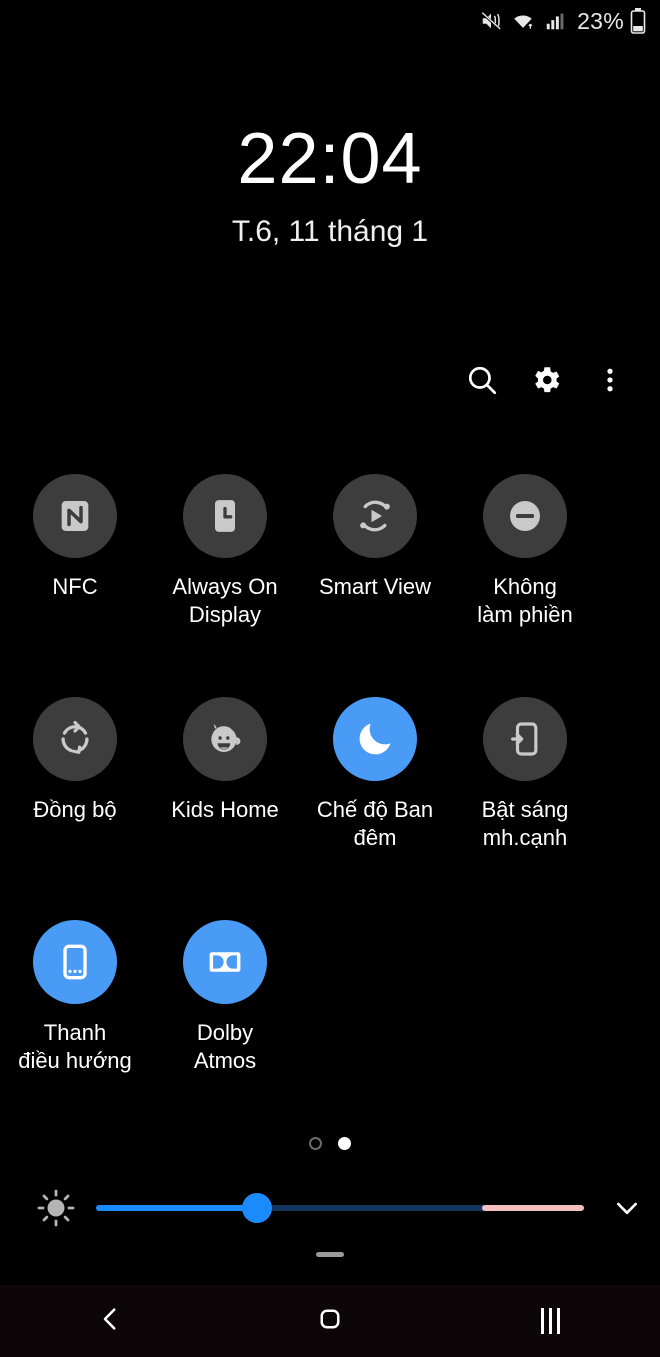 This screenshot has width=660, height=1357. I want to click on tile-label: Thanh điều hướng, so click(75, 1046).